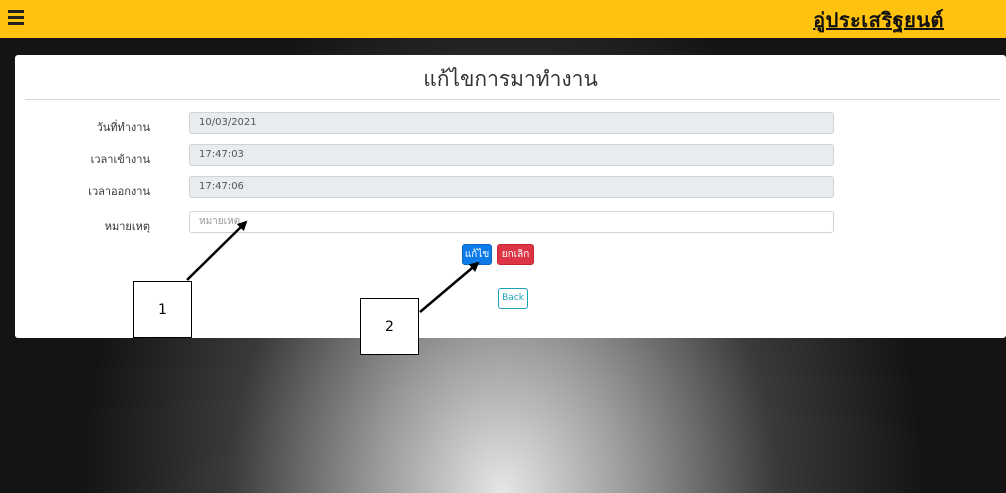 The height and width of the screenshot is (493, 1006). Describe the element at coordinates (477, 254) in the screenshot. I see `edit-button: แก้ไข` at that location.